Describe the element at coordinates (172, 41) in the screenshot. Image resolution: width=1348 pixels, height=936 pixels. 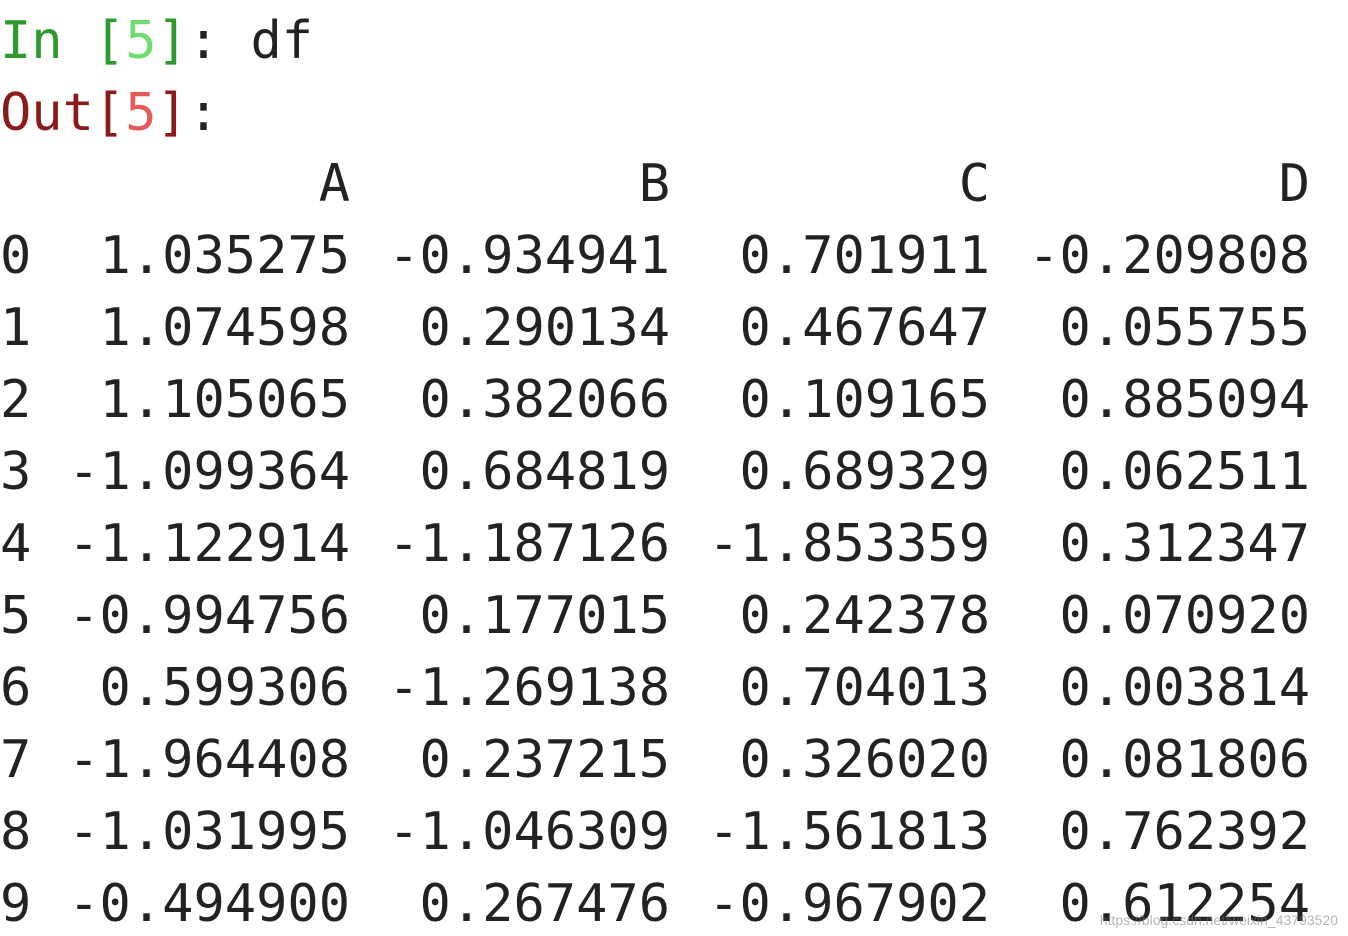
I see `in-prompt-close-bracket: ]` at that location.